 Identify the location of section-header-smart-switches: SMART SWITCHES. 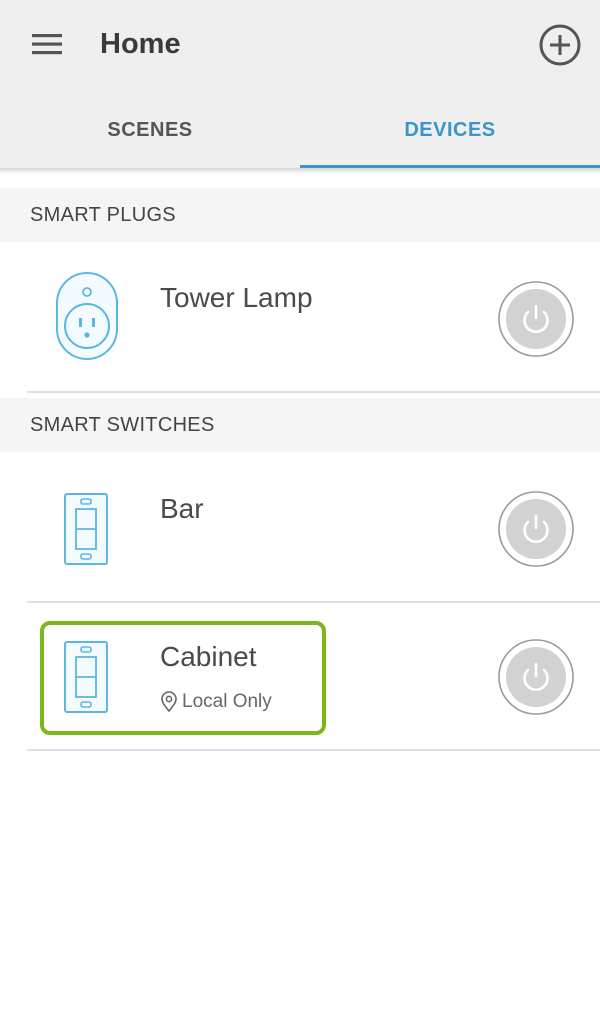
(300, 425).